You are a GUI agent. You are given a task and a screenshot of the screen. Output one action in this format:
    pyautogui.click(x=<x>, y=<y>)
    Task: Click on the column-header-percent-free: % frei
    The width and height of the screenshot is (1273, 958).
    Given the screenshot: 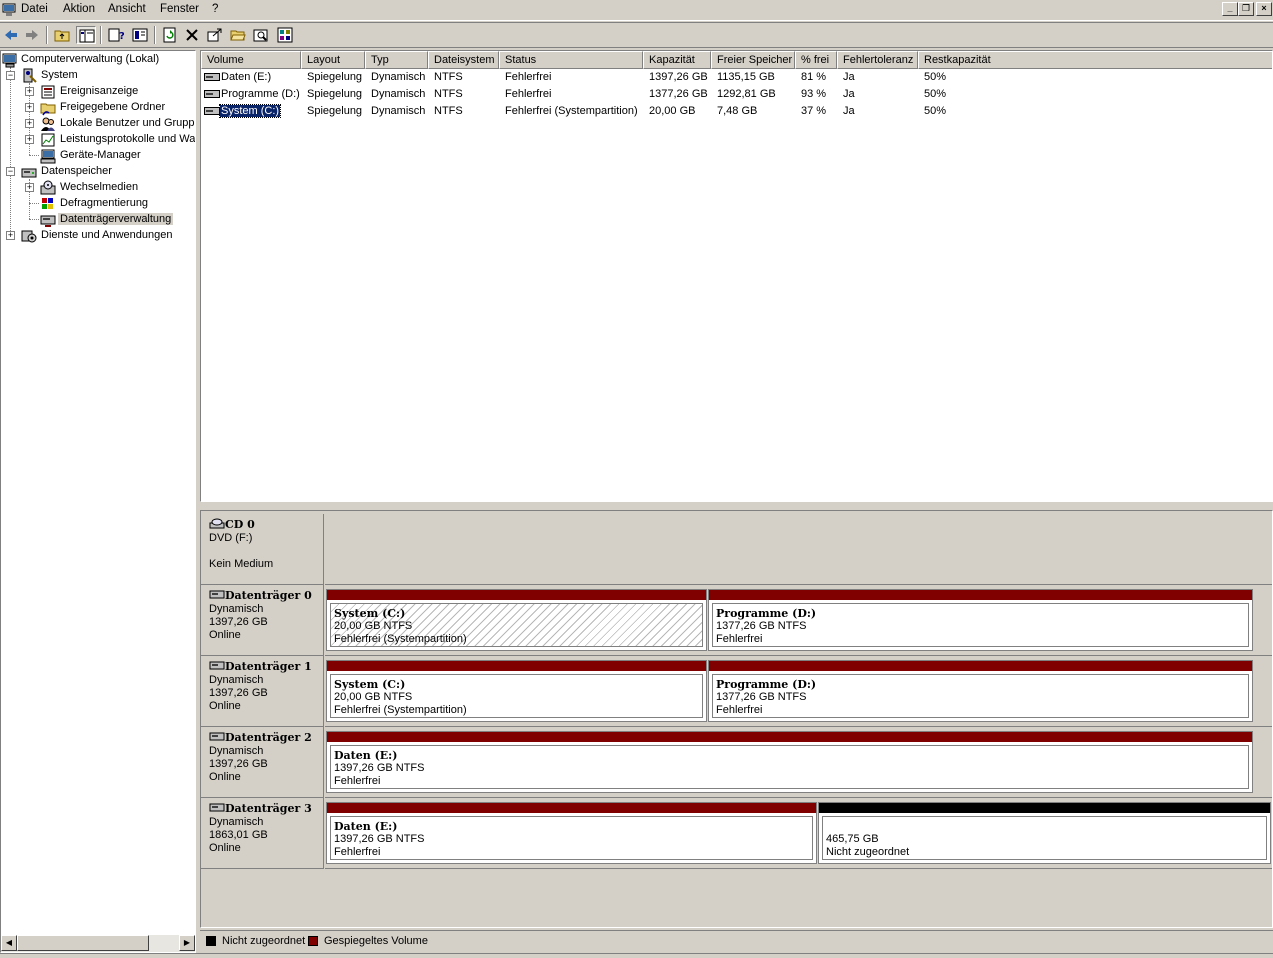 What is the action you would take?
    pyautogui.click(x=816, y=60)
    